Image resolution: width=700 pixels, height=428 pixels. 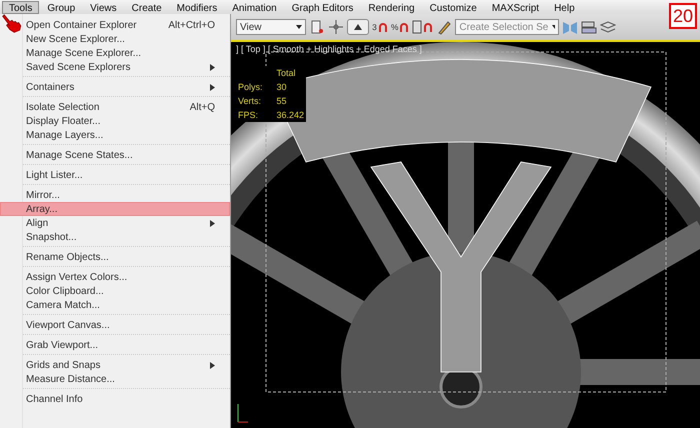 What do you see at coordinates (12, 23) in the screenshot?
I see `hand-cursor-icon` at bounding box center [12, 23].